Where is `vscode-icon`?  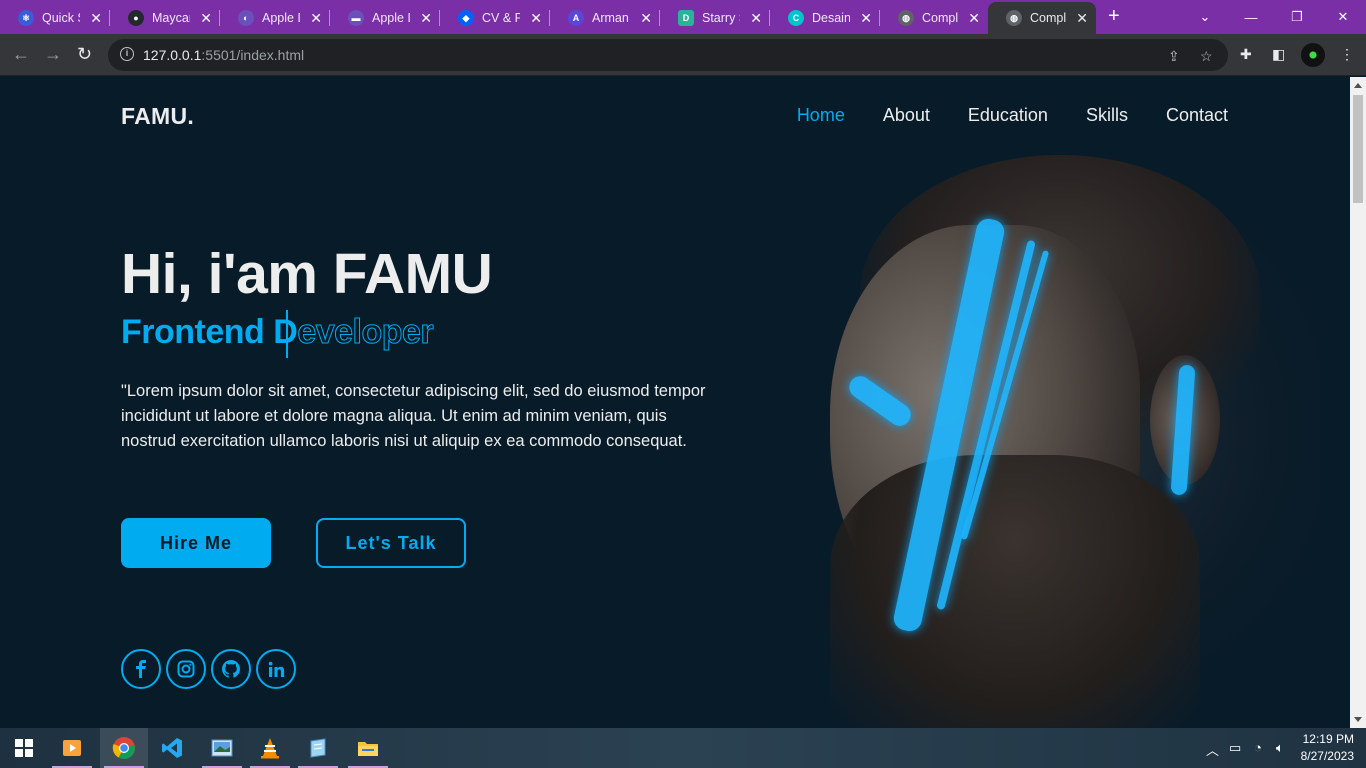
vscode-icon is located at coordinates (172, 748).